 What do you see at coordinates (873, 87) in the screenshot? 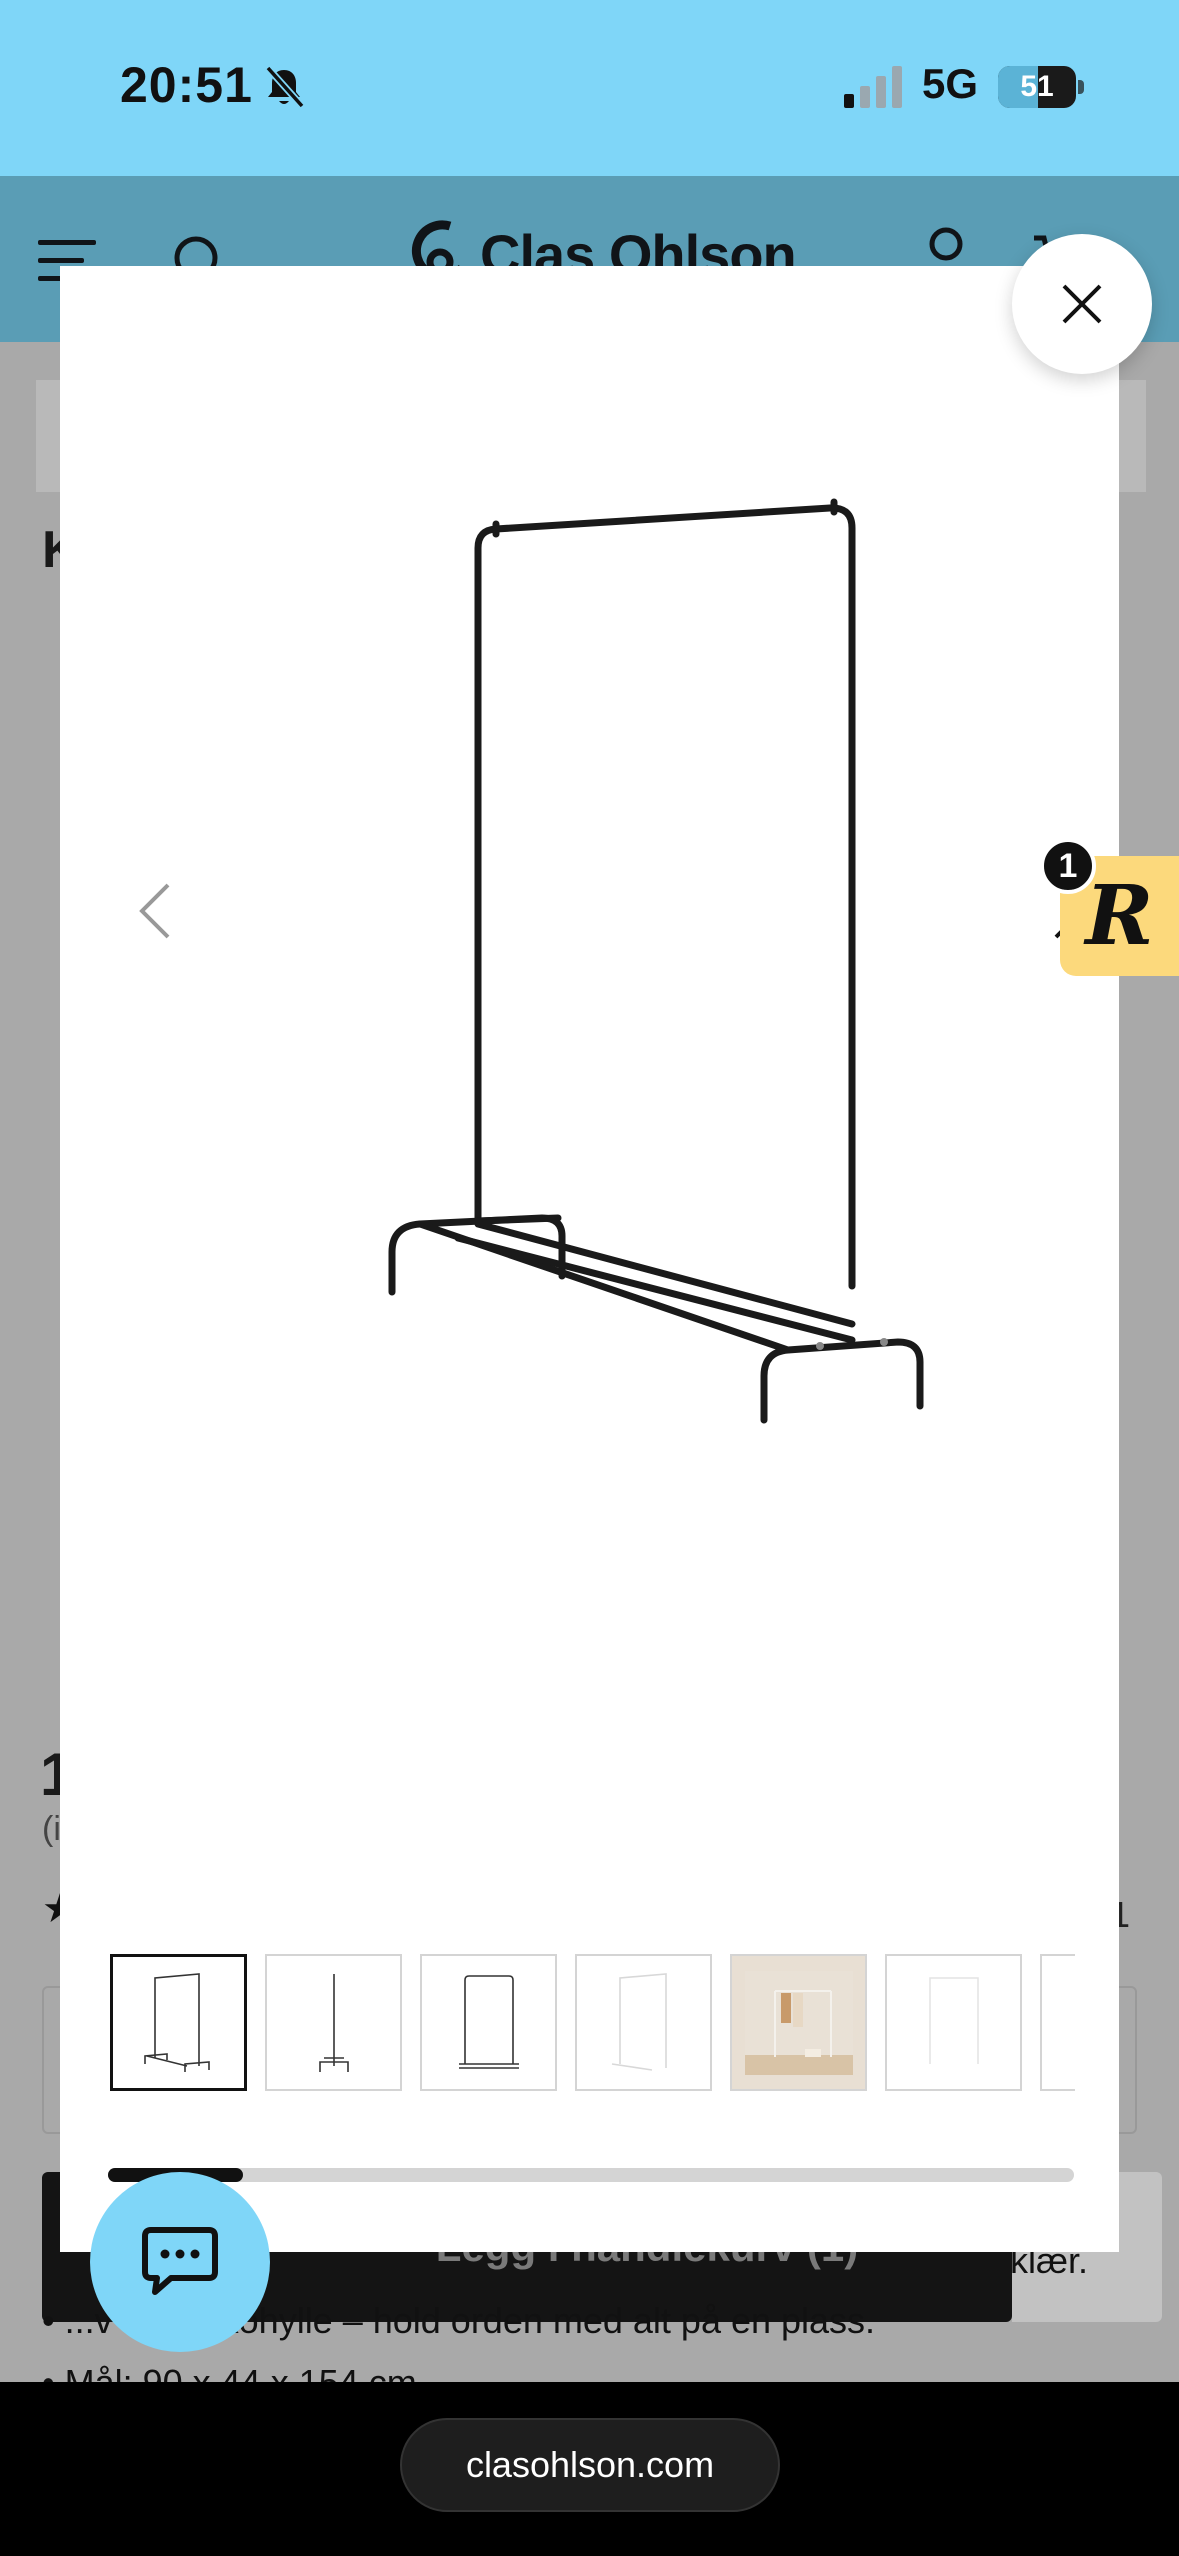
I see `signal-icon` at bounding box center [873, 87].